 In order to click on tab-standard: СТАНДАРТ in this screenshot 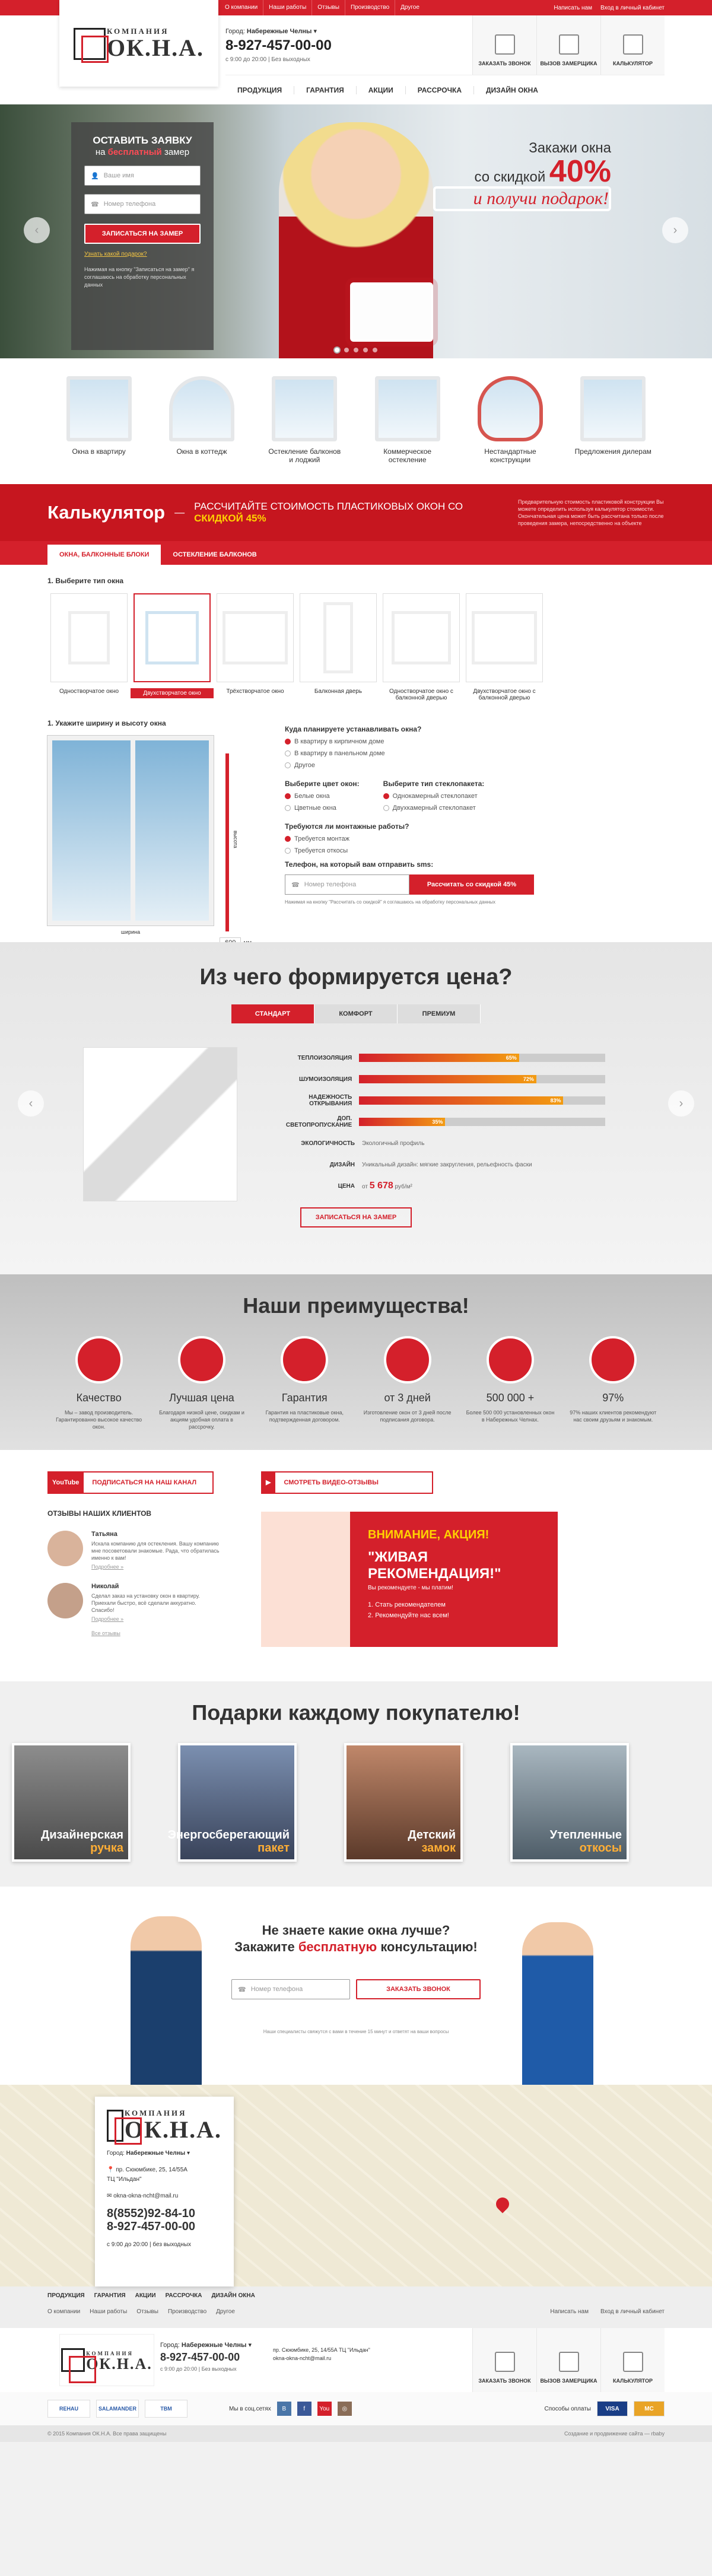, I will do `click(272, 1013)`.